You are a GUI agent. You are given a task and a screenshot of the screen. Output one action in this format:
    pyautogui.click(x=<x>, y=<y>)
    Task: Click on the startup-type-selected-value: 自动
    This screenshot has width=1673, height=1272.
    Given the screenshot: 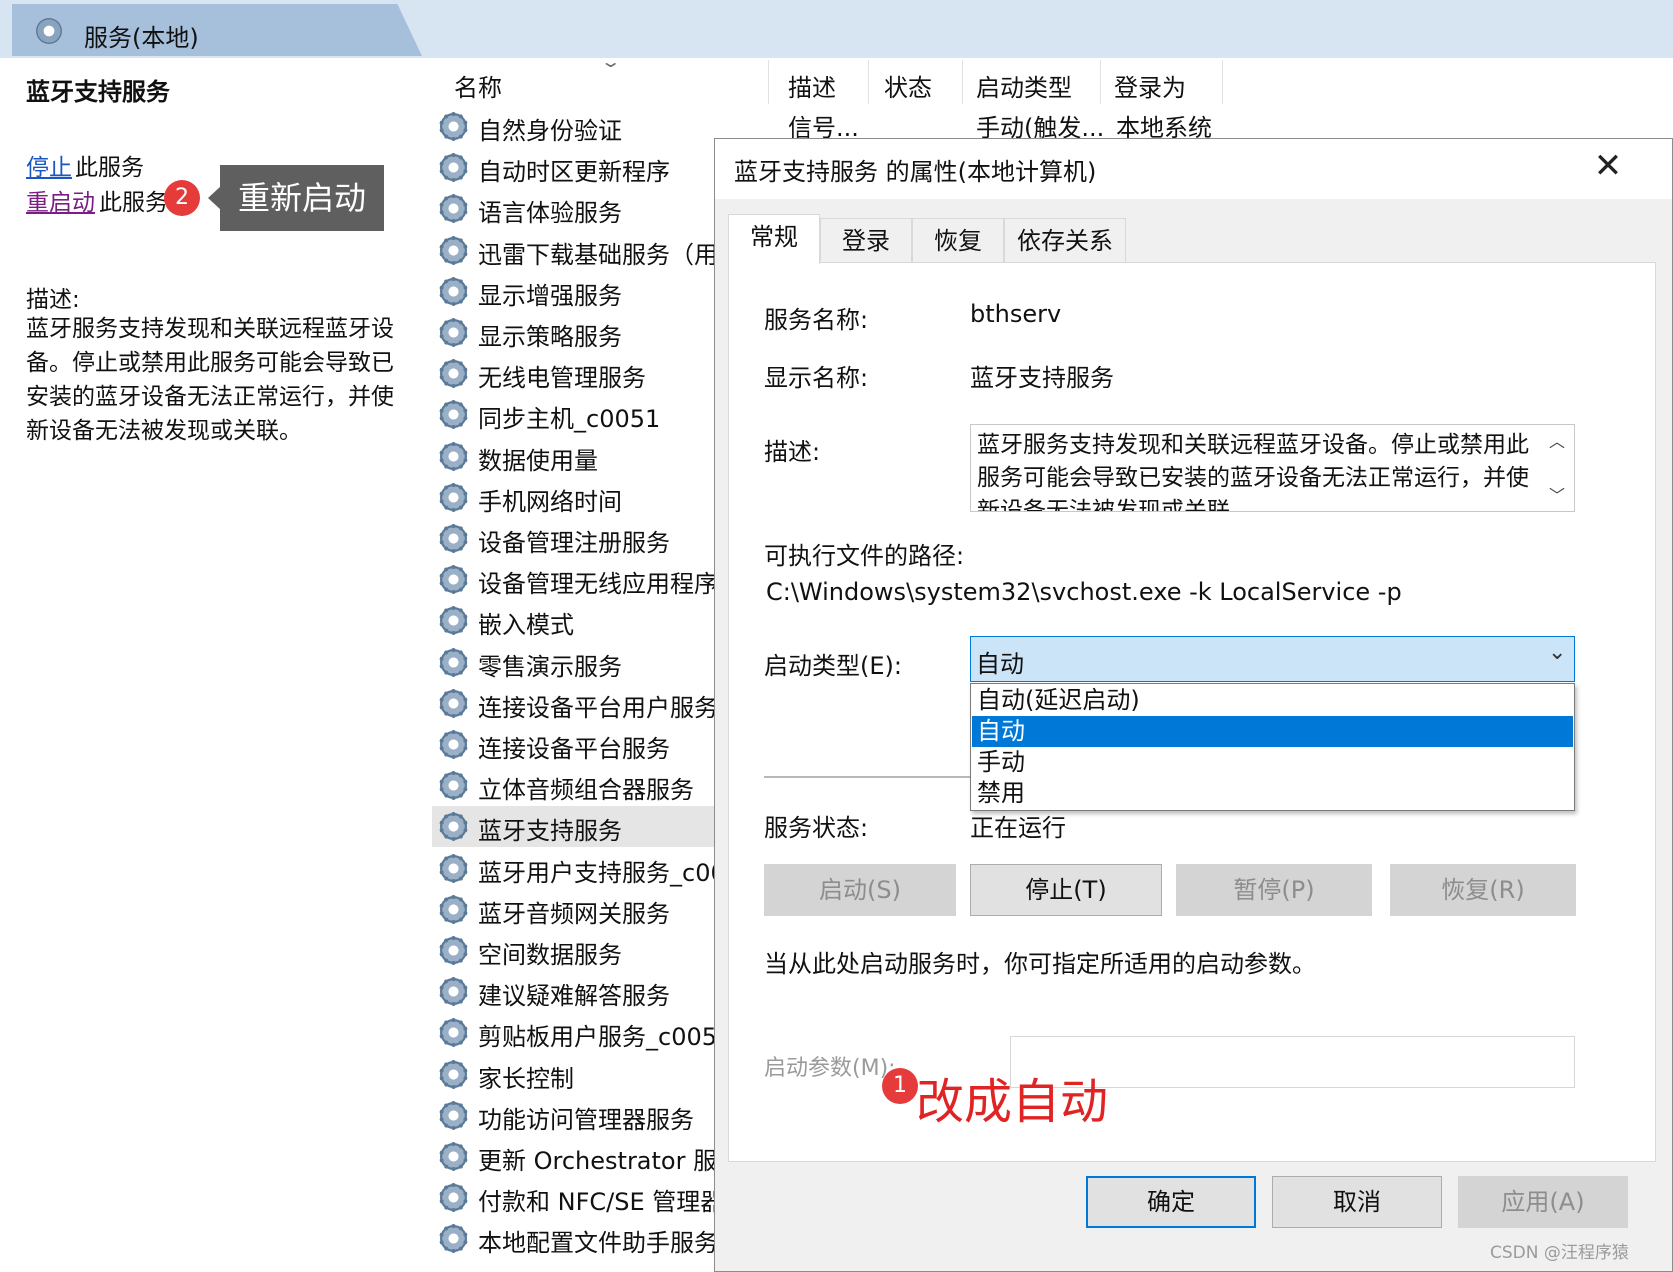 What is the action you would take?
    pyautogui.click(x=1000, y=664)
    